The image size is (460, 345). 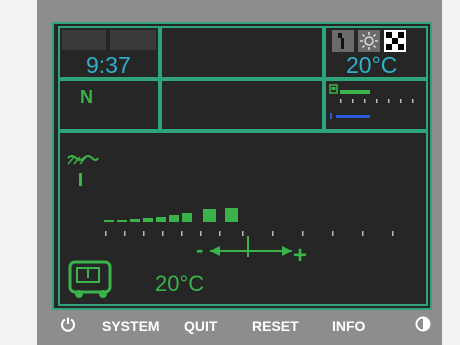 I want to click on system-button: SYSTEM, so click(x=131, y=326).